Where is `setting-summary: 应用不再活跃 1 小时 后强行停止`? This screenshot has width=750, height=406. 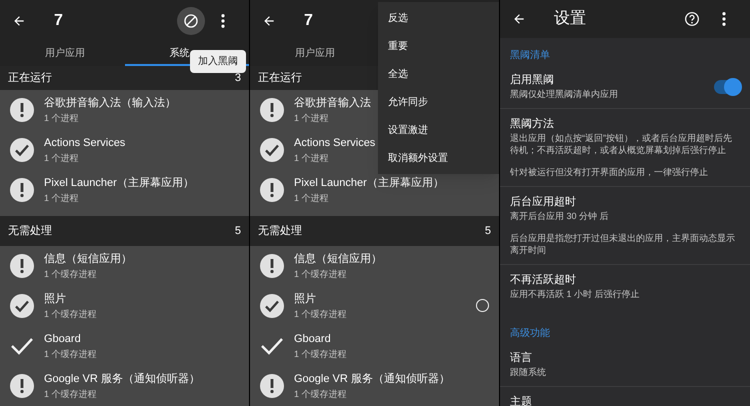
setting-summary: 应用不再活跃 1 小时 后强行停止 is located at coordinates (575, 294).